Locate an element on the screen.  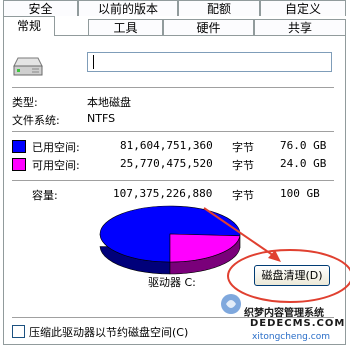
drive-label: 驱动器 C: is located at coordinates (172, 282).